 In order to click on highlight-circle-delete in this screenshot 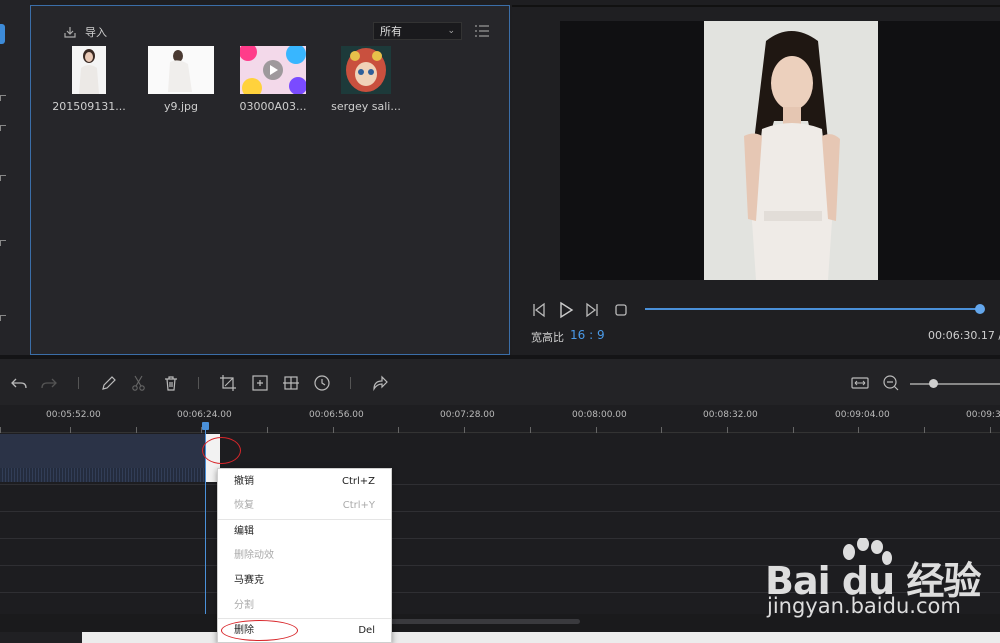, I will do `click(259, 630)`.